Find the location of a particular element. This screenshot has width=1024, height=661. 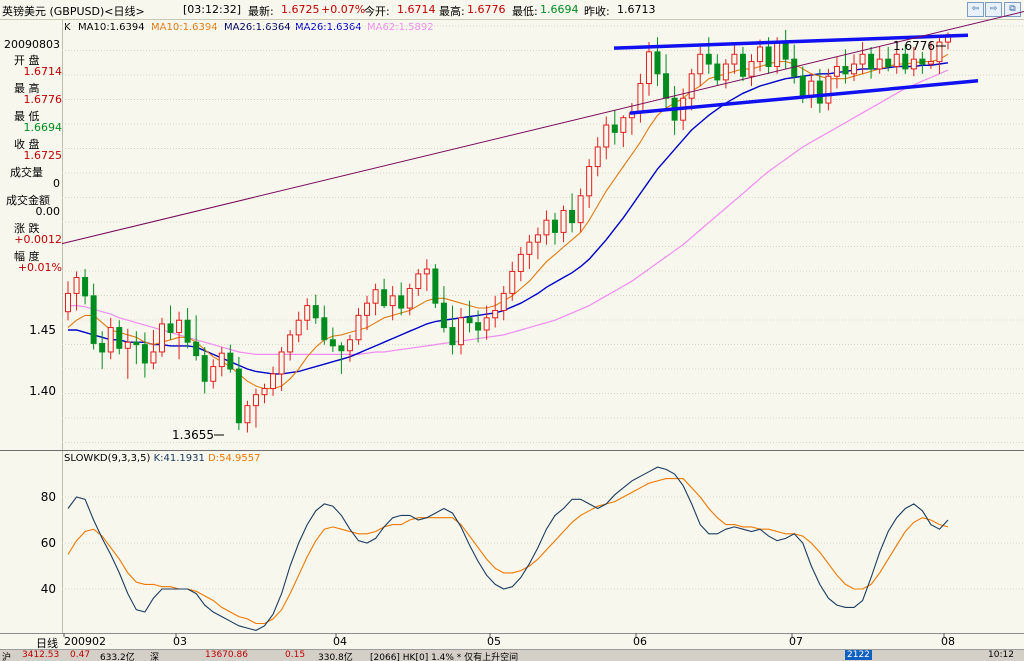

status-index1-value: 3412.53 is located at coordinates (41, 655).